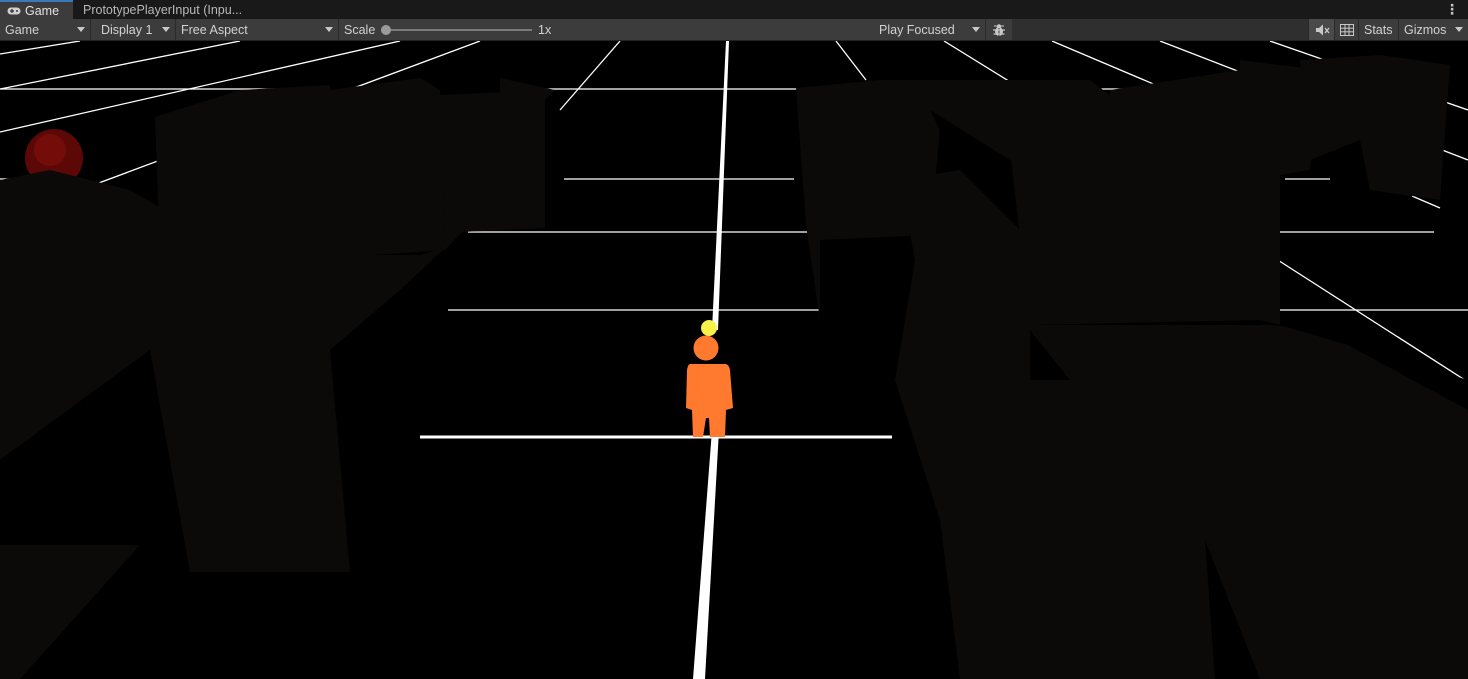 Image resolution: width=1468 pixels, height=679 pixels. I want to click on play-mode-select-value: Play Focused, so click(917, 29).